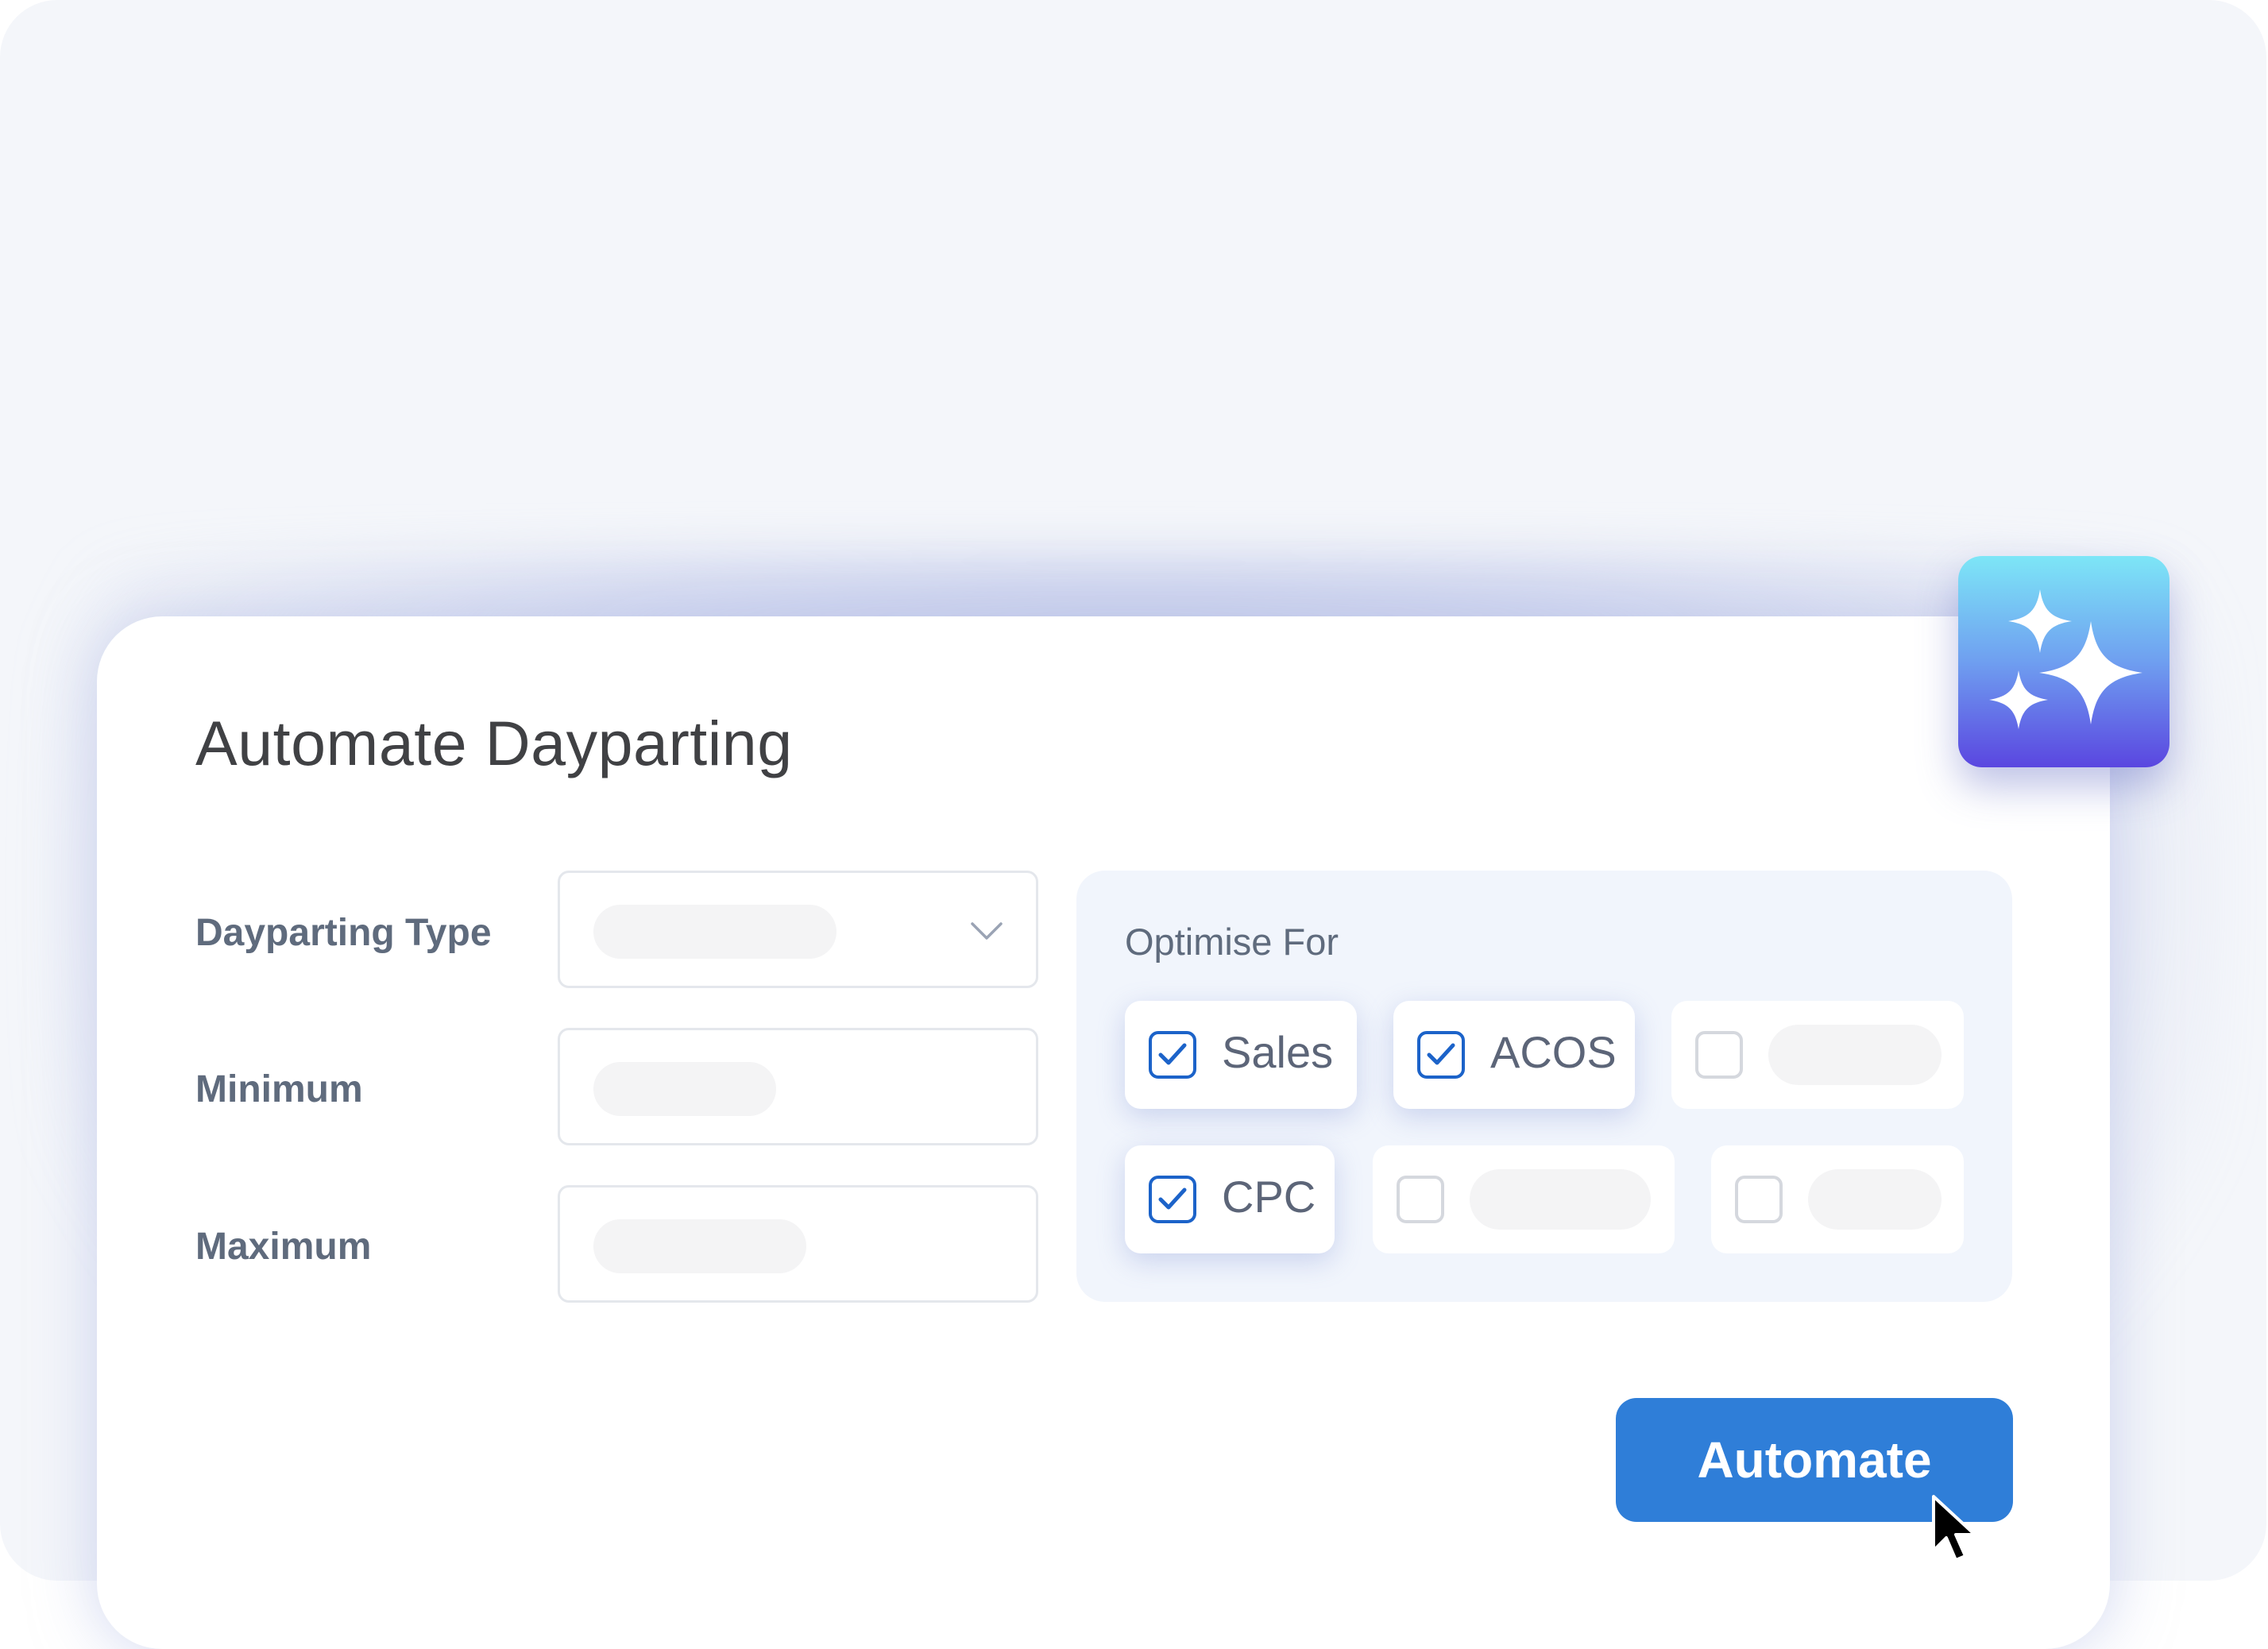  Describe the element at coordinates (2065, 659) in the screenshot. I see `sparkles-icon` at that location.